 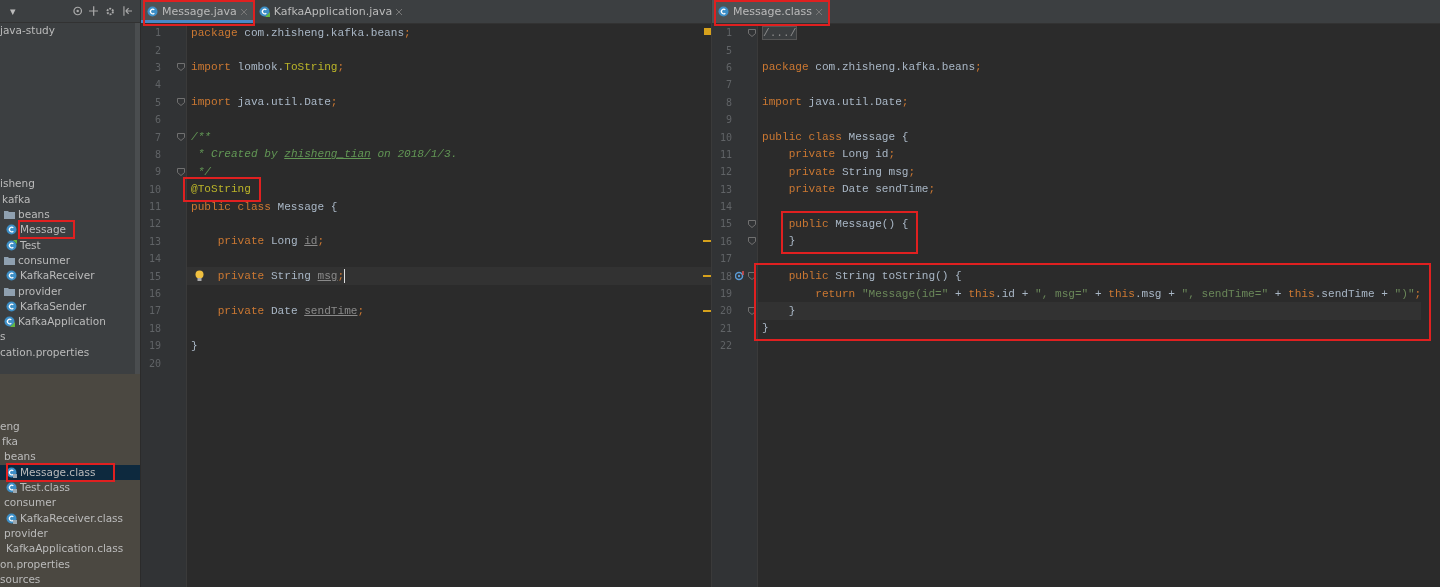 What do you see at coordinates (70, 472) in the screenshot?
I see `tree-item: Message.class` at bounding box center [70, 472].